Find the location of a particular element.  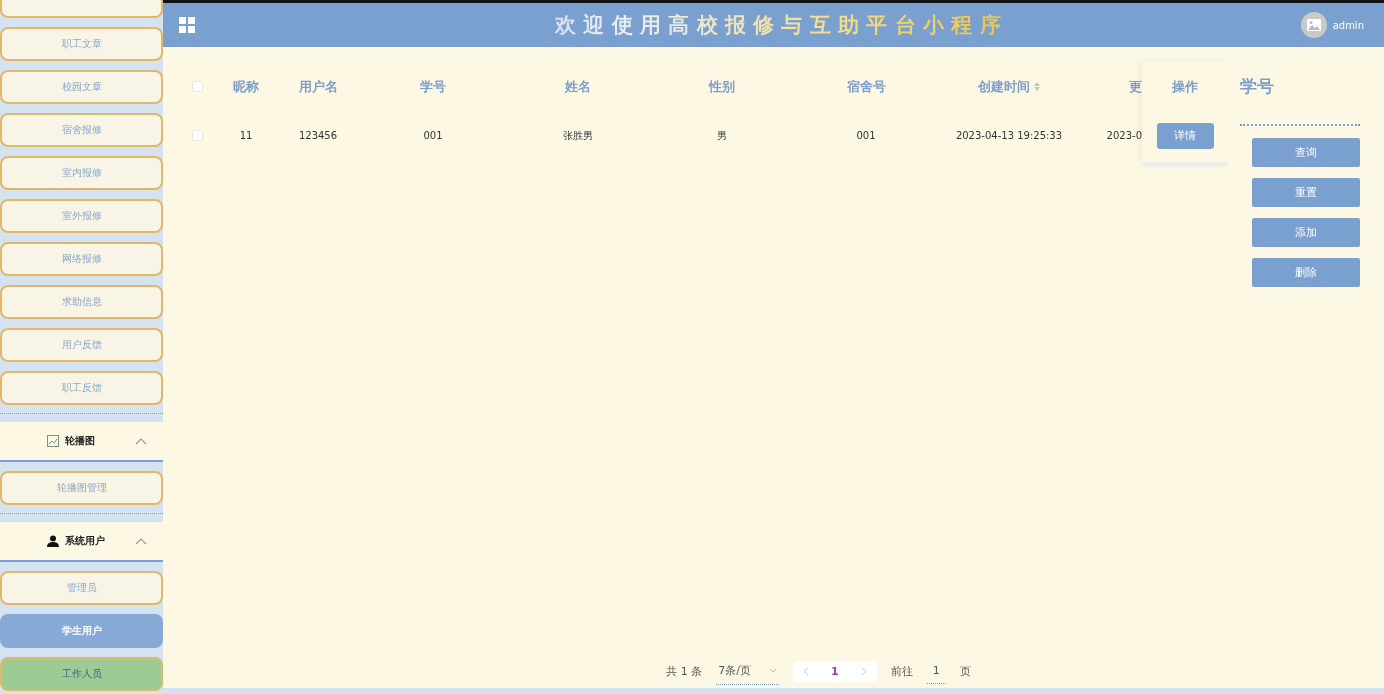

avatar-icon is located at coordinates (1313, 25).